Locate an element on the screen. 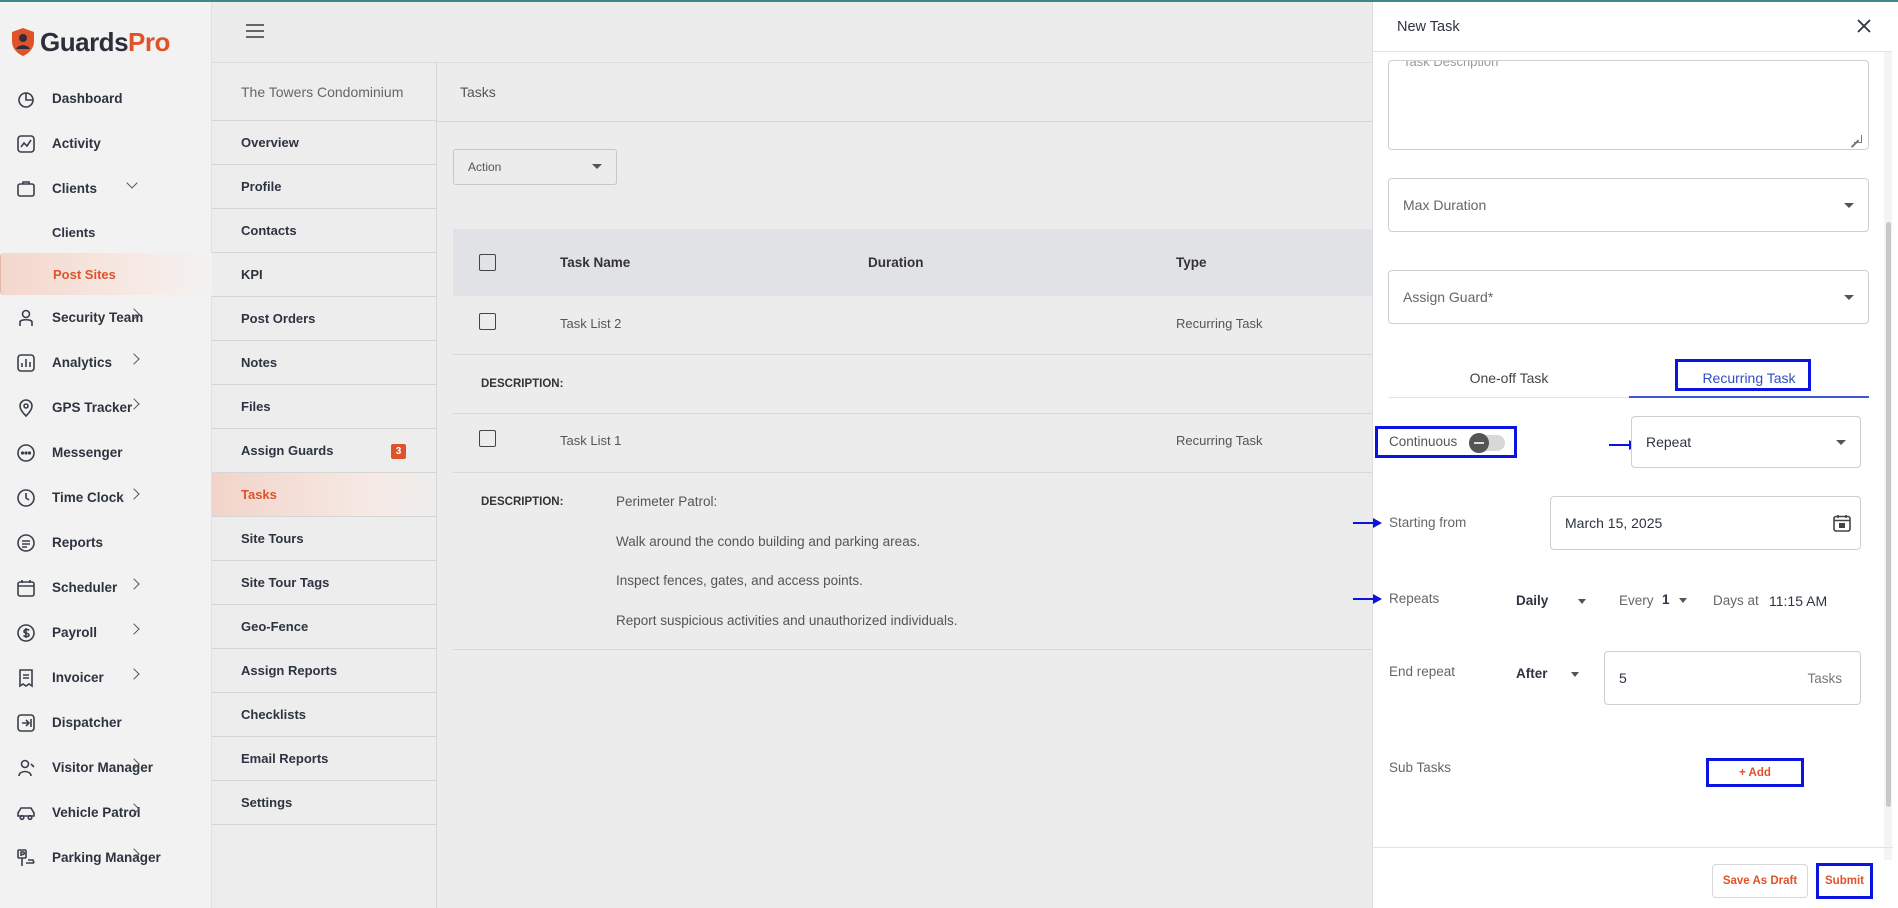  sidebar-item-label: Clients is located at coordinates (75, 188).